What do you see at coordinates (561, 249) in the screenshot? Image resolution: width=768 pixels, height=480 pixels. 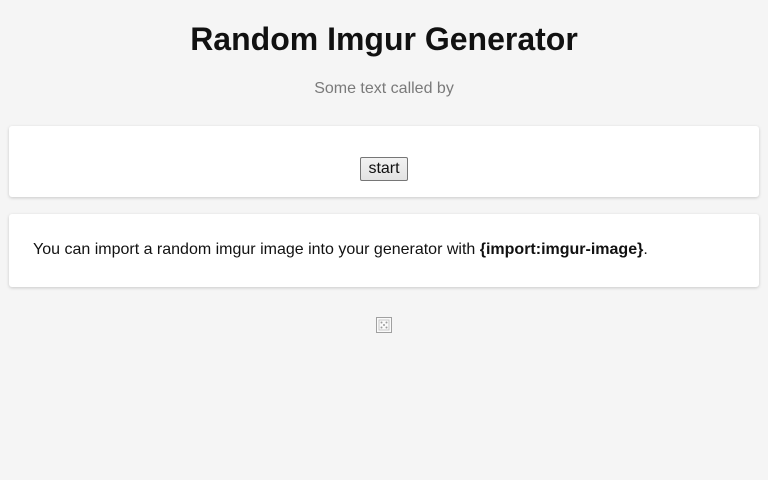 I see `import-code: {import:imgur-image}` at bounding box center [561, 249].